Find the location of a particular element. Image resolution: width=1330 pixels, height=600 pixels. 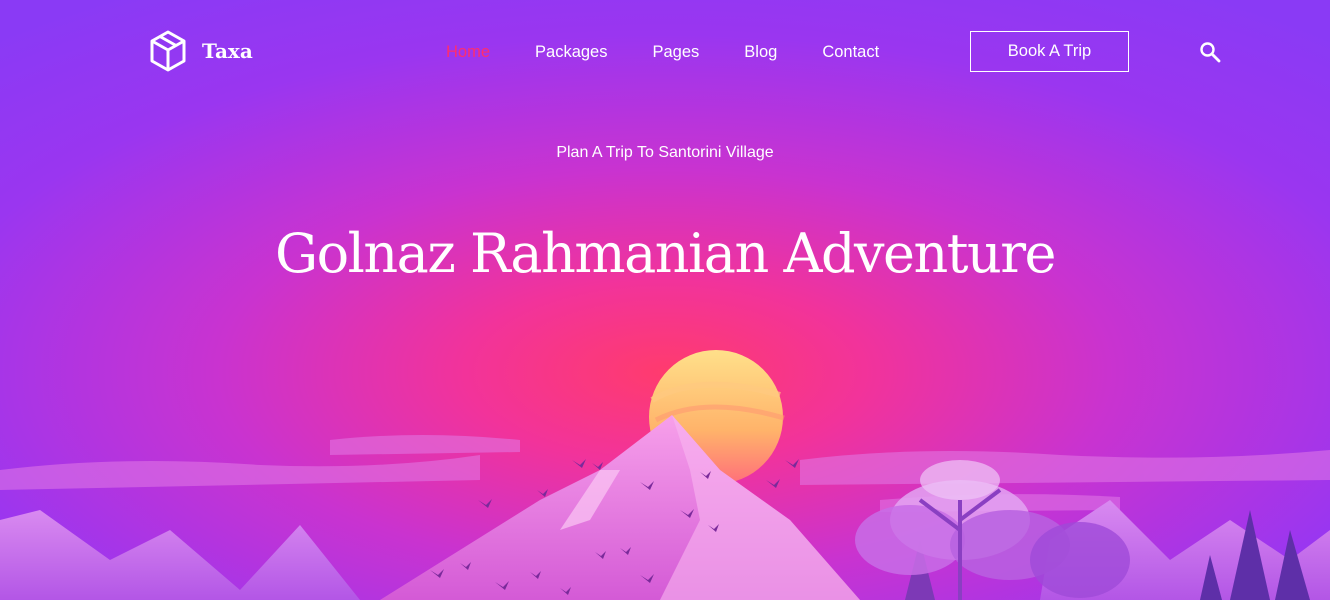

nav-link-home: Home is located at coordinates (468, 52).